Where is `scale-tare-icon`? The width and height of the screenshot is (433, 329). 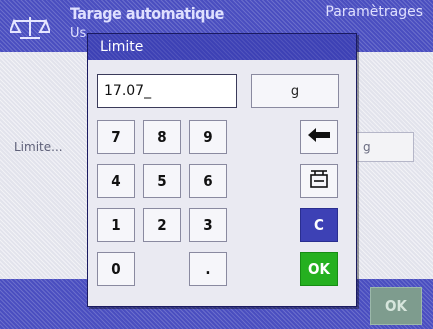
scale-tare-icon is located at coordinates (319, 181).